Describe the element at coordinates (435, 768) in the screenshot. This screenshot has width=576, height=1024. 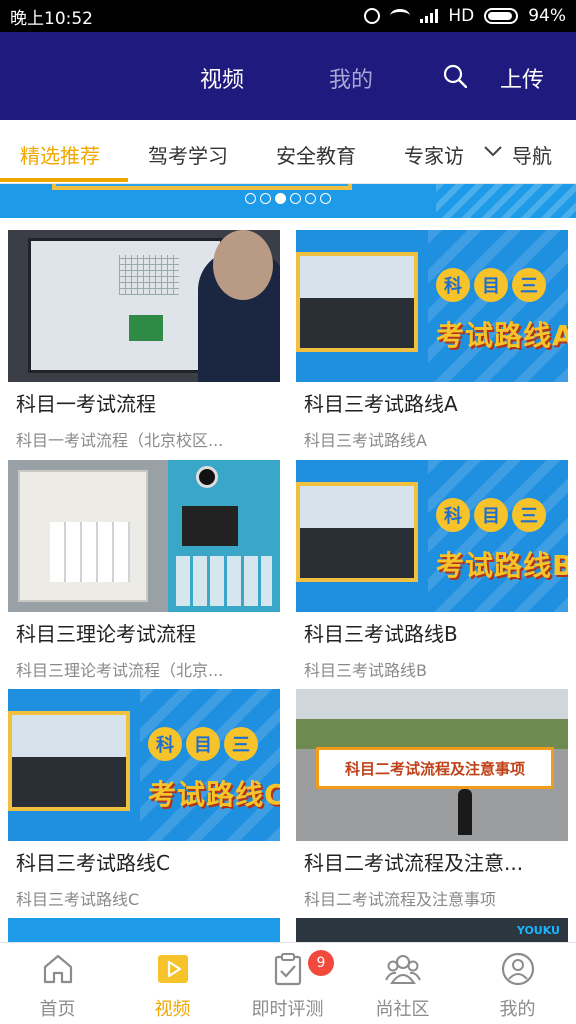
I see `thumb-caption: 科目二考试流程及注意事项` at that location.